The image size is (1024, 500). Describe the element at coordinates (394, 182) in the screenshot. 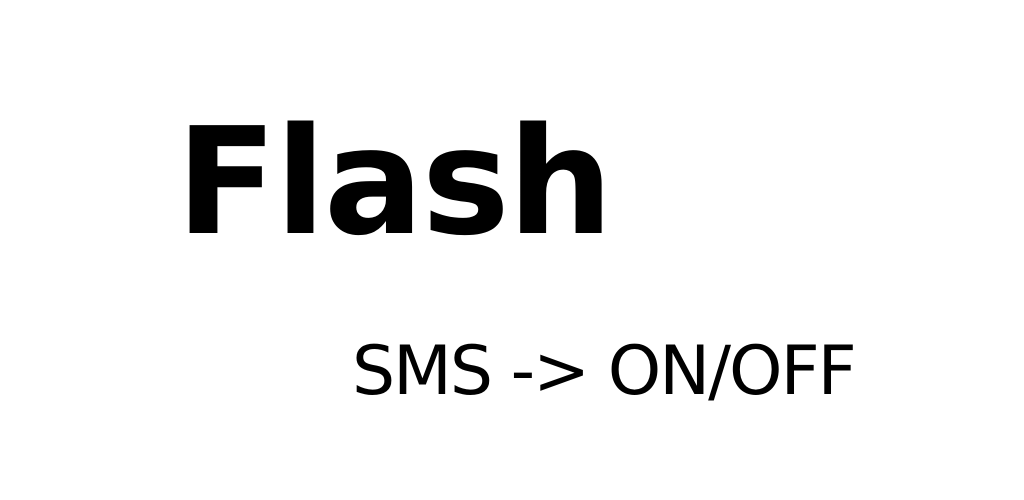

I see `banner-title: Flash` at that location.